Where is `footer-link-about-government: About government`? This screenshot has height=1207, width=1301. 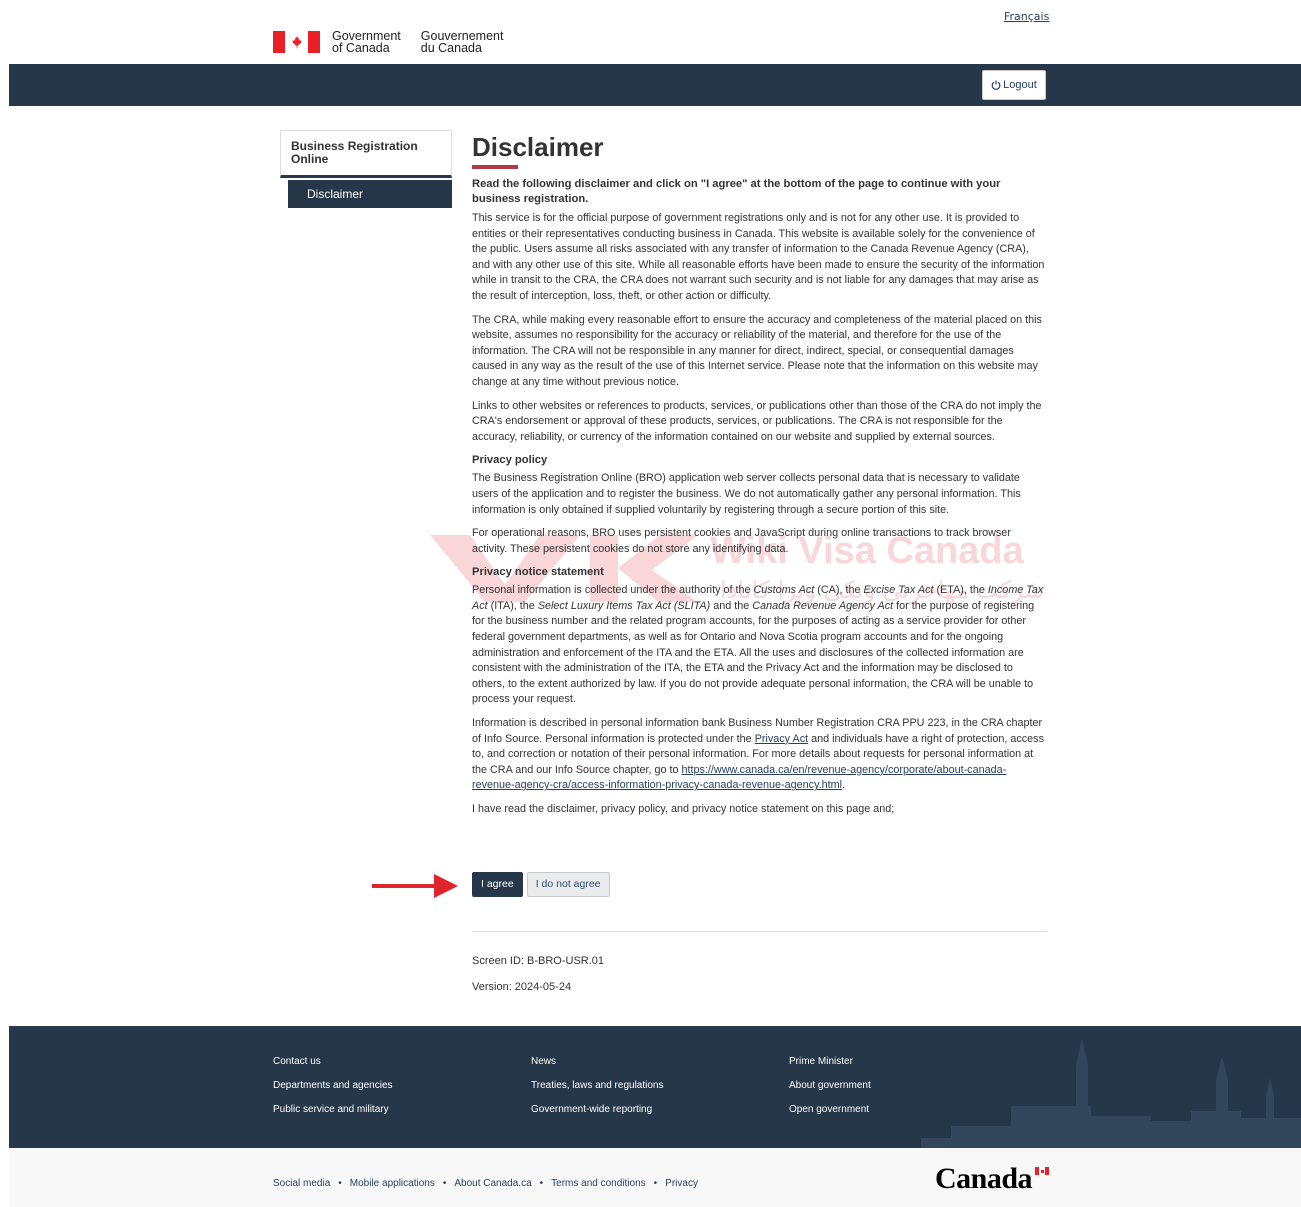 footer-link-about-government: About government is located at coordinates (918, 1086).